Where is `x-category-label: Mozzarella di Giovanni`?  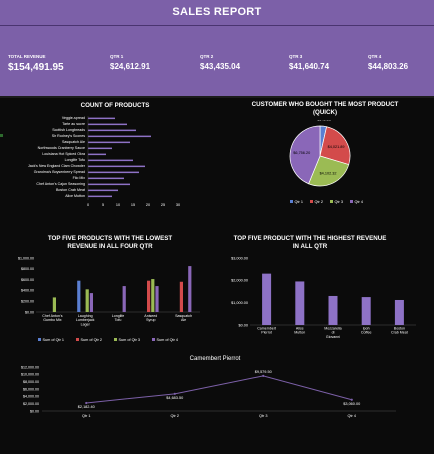 x-category-label: Mozzarella di Giovanni is located at coordinates (332, 333).